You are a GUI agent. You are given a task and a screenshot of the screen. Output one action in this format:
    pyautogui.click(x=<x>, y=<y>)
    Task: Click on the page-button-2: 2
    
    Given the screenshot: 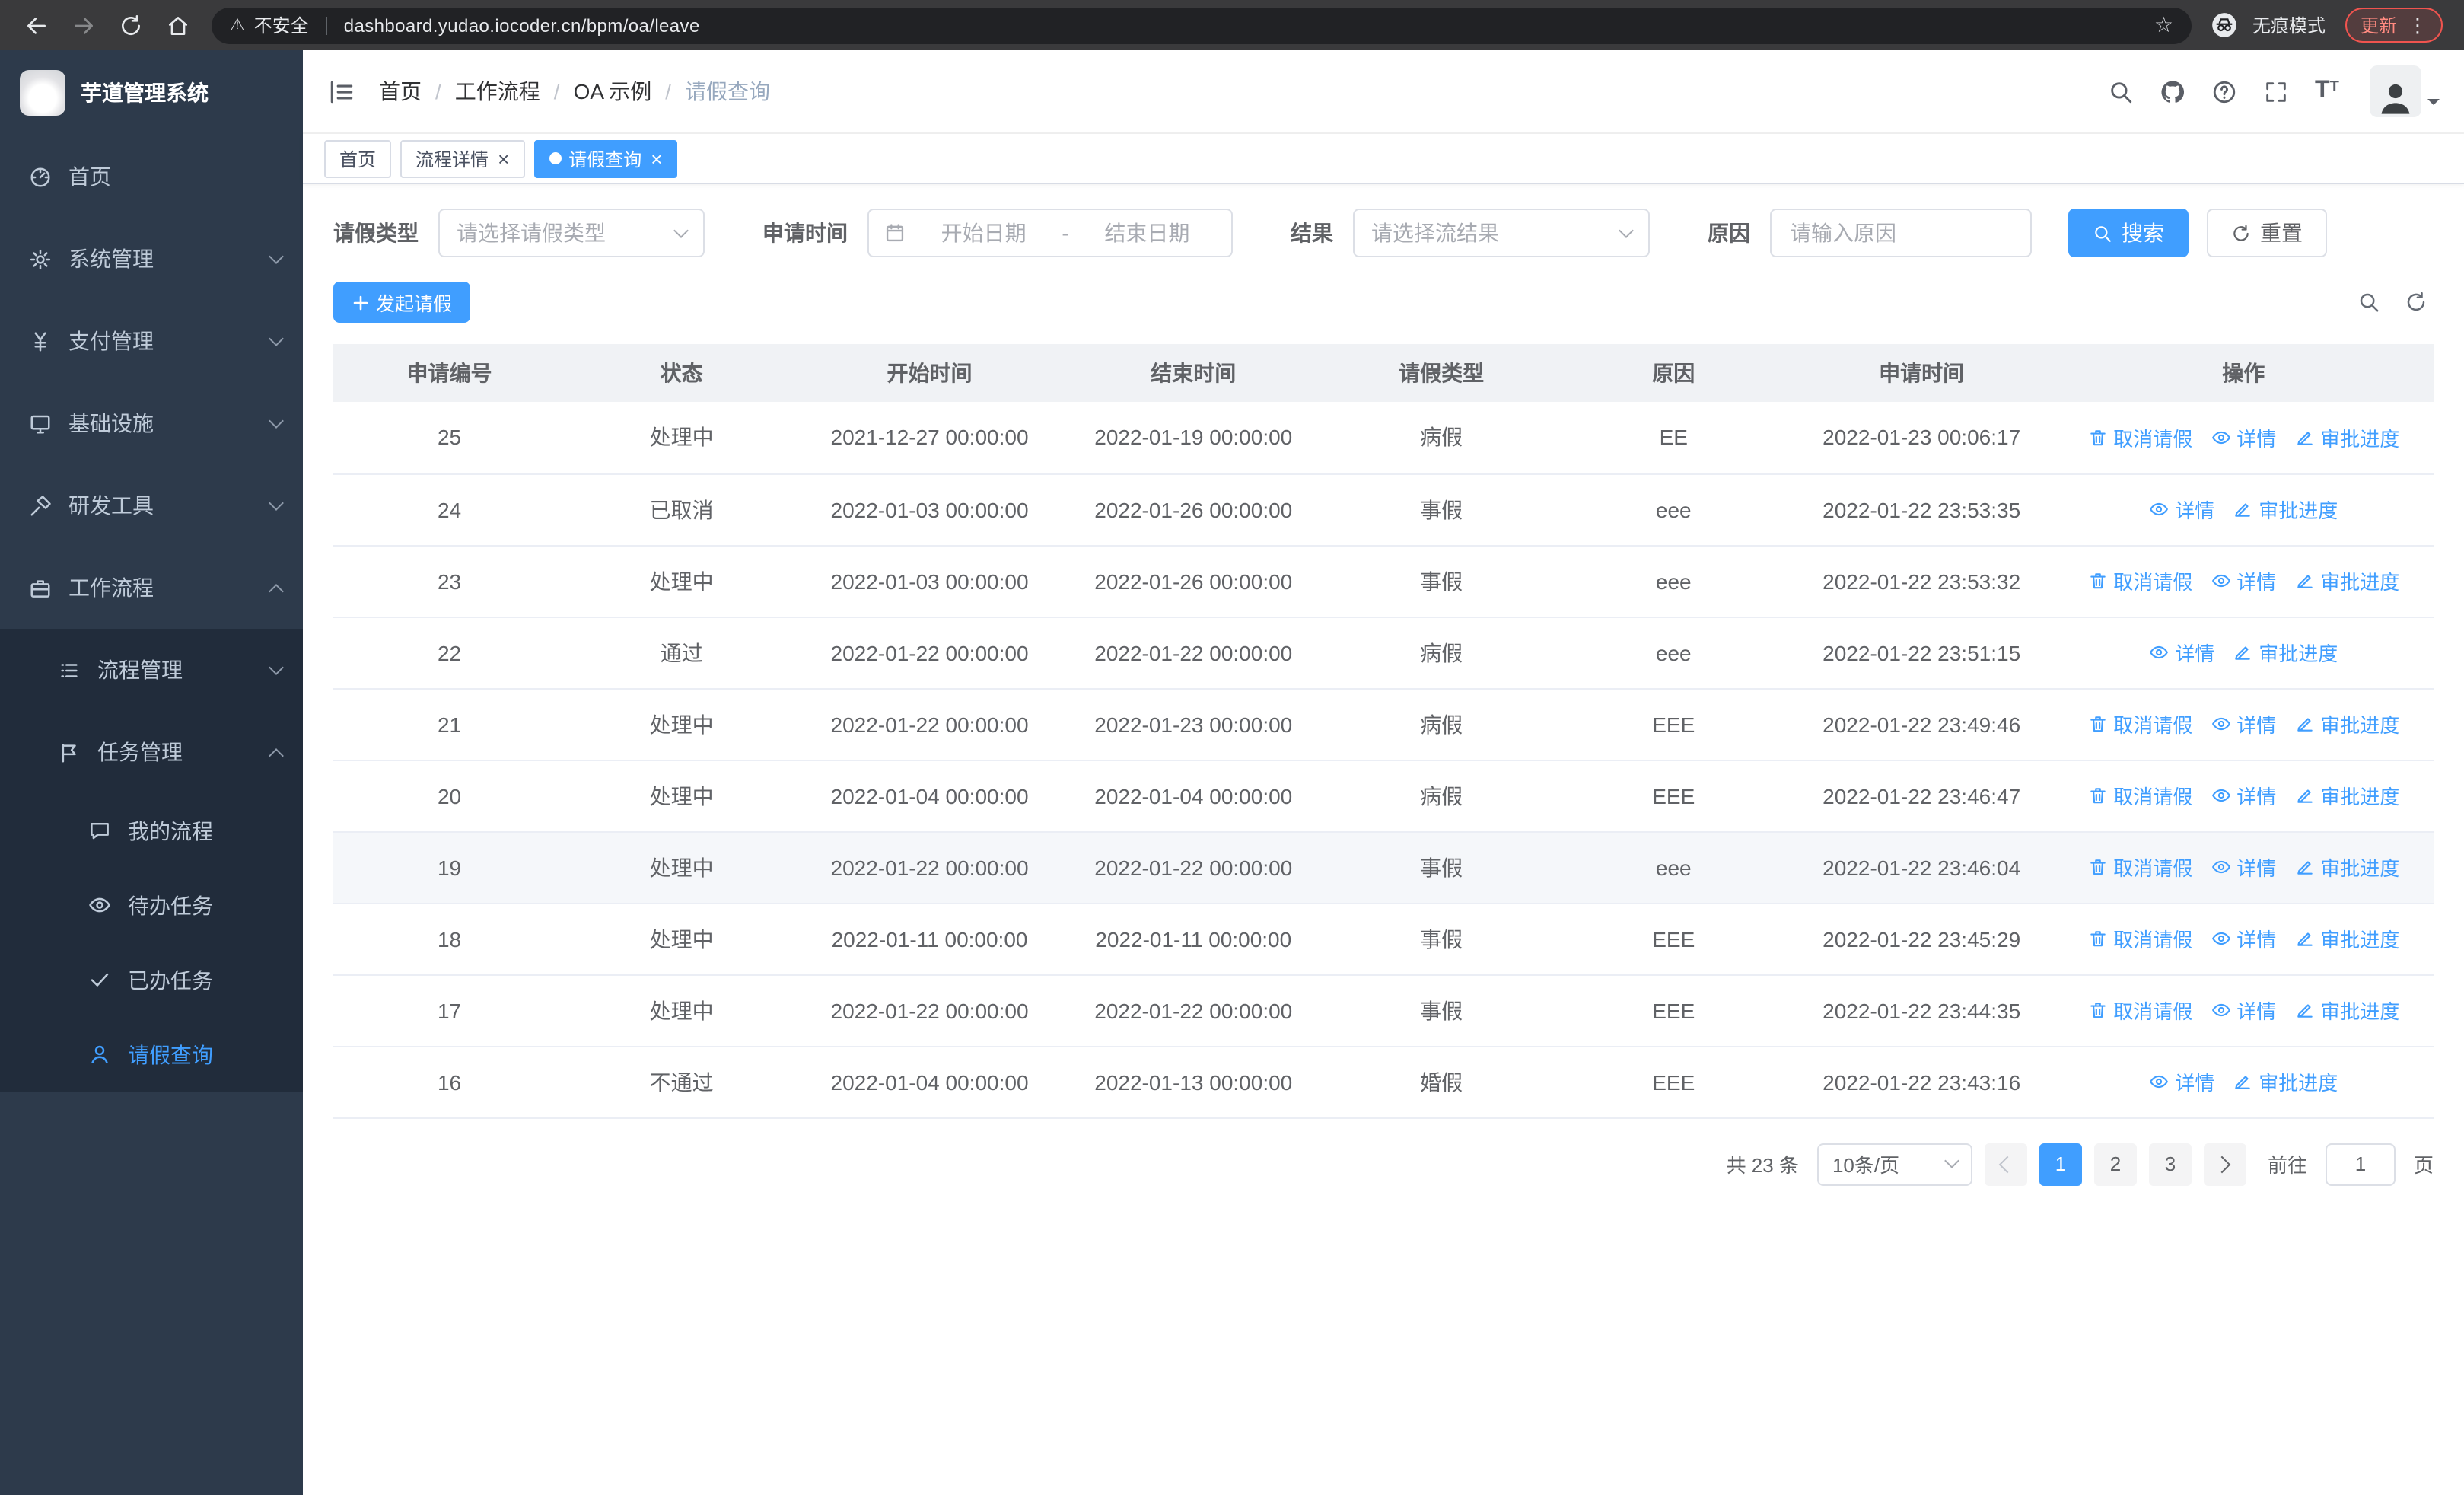 What is the action you would take?
    pyautogui.click(x=2115, y=1164)
    